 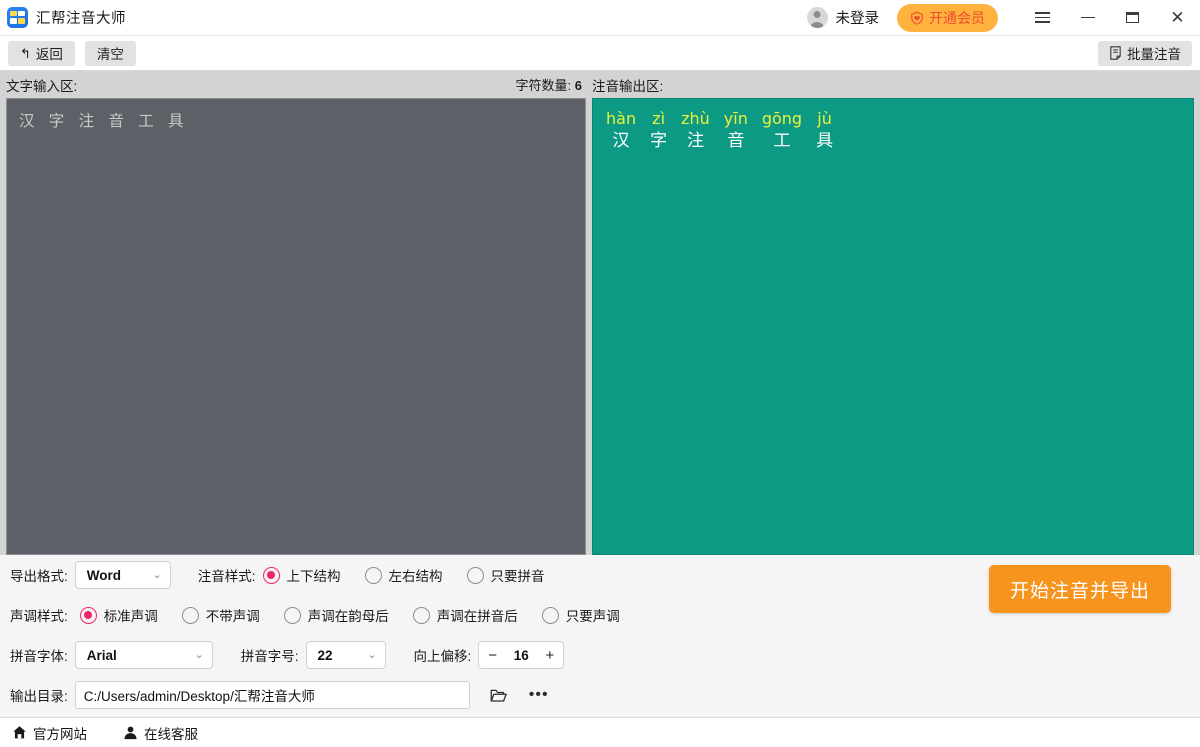 I want to click on app-logo-icon, so click(x=17, y=17).